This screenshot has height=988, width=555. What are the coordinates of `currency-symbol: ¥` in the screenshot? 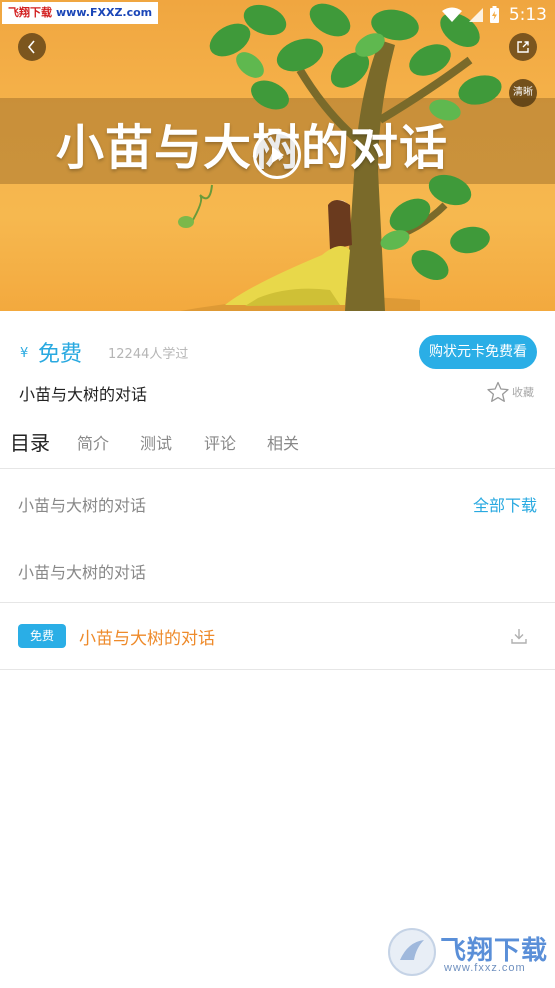 It's located at (24, 353).